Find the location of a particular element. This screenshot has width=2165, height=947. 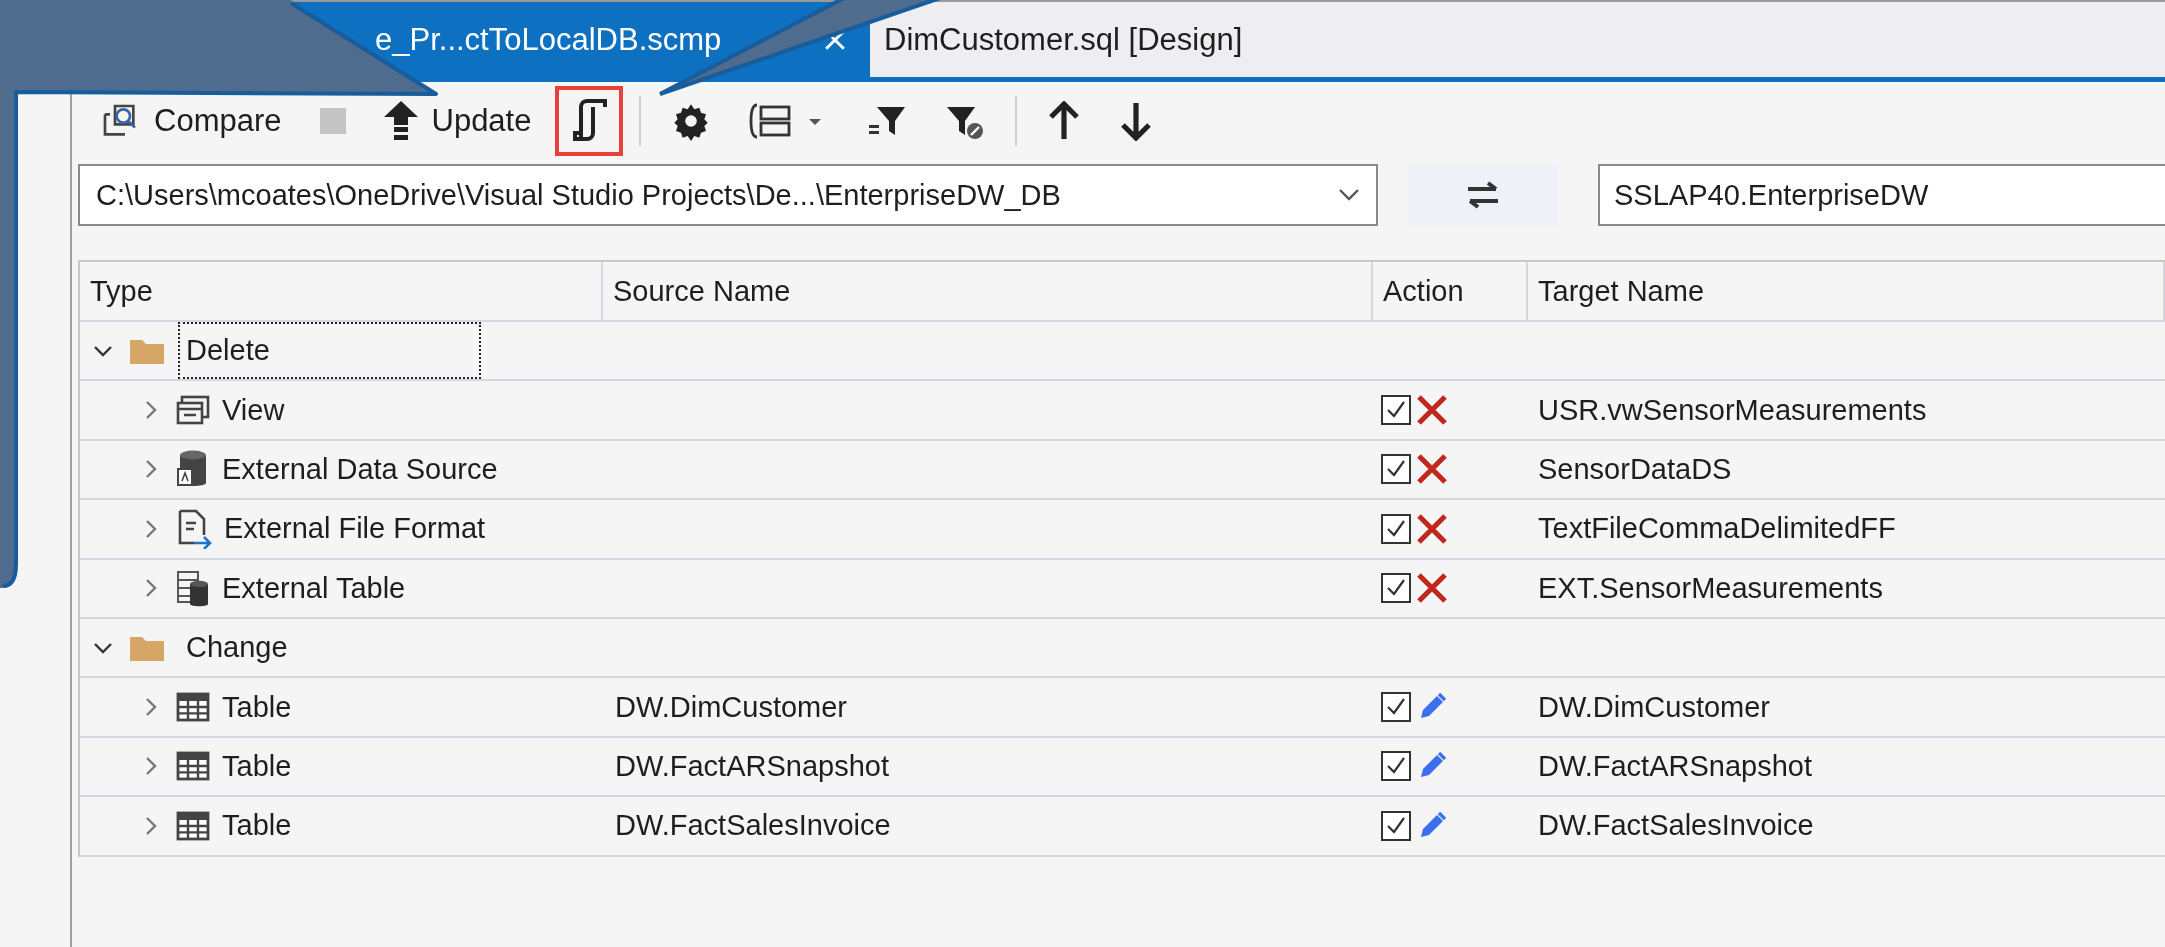

column-header: Target Name is located at coordinates (1846, 291).